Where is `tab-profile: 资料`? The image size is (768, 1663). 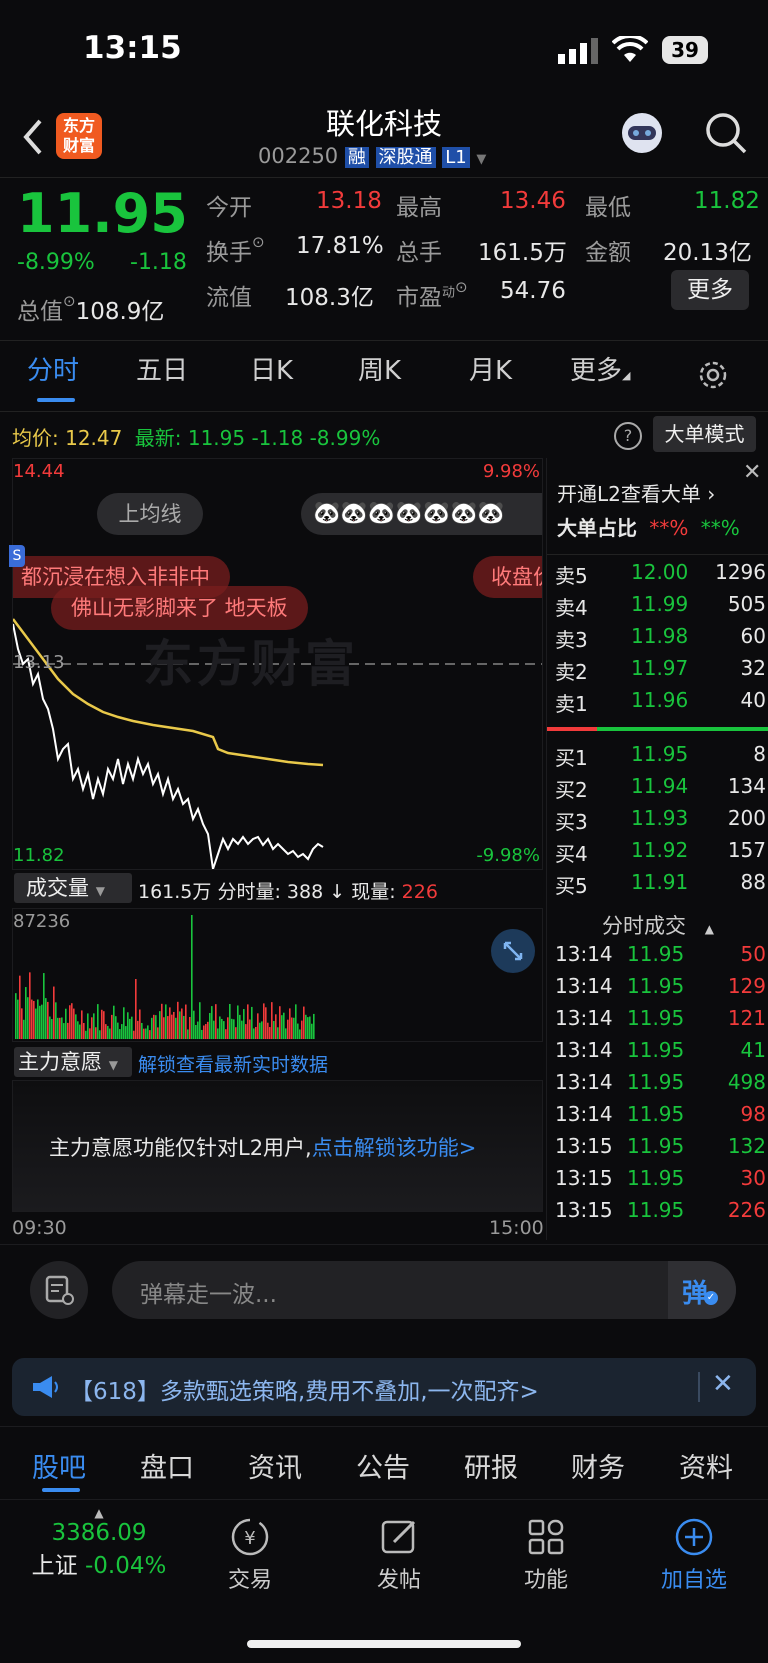
tab-profile: 资料 is located at coordinates (706, 1465).